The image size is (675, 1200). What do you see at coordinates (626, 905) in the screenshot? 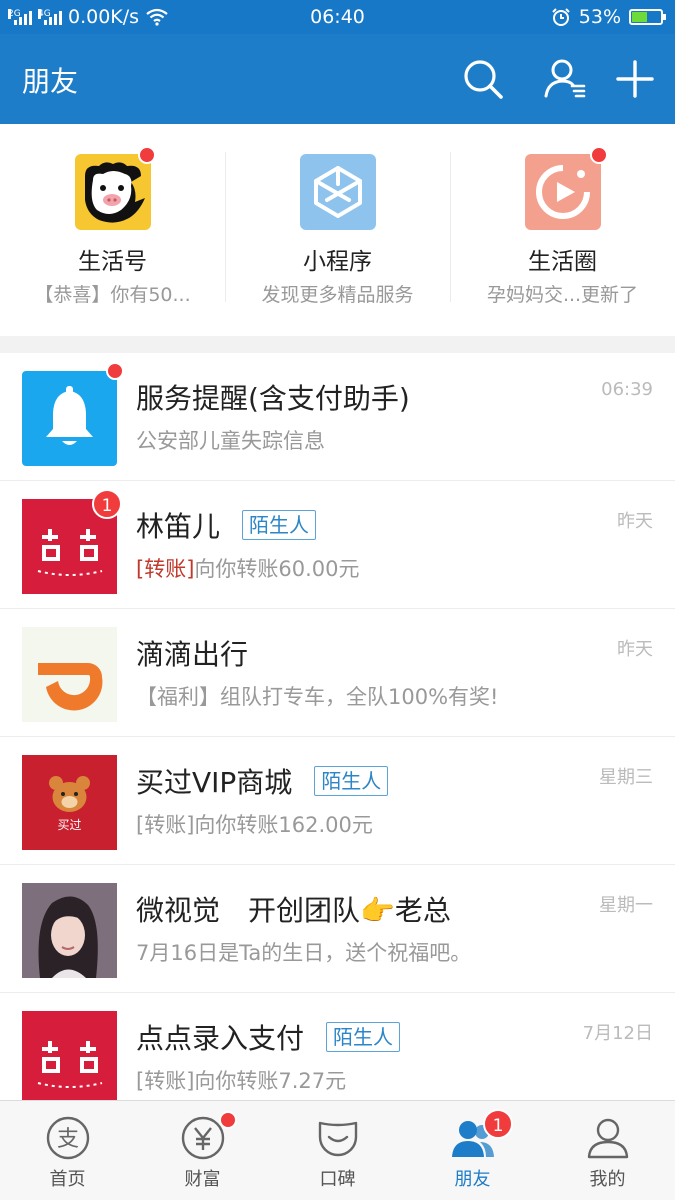
I see `conversation-time: 星期一` at bounding box center [626, 905].